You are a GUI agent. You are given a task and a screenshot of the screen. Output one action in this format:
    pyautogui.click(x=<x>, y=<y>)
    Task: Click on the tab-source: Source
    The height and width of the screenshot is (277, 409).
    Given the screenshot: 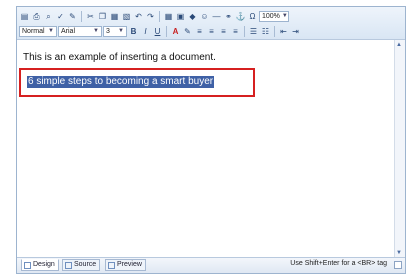 What is the action you would take?
    pyautogui.click(x=81, y=265)
    